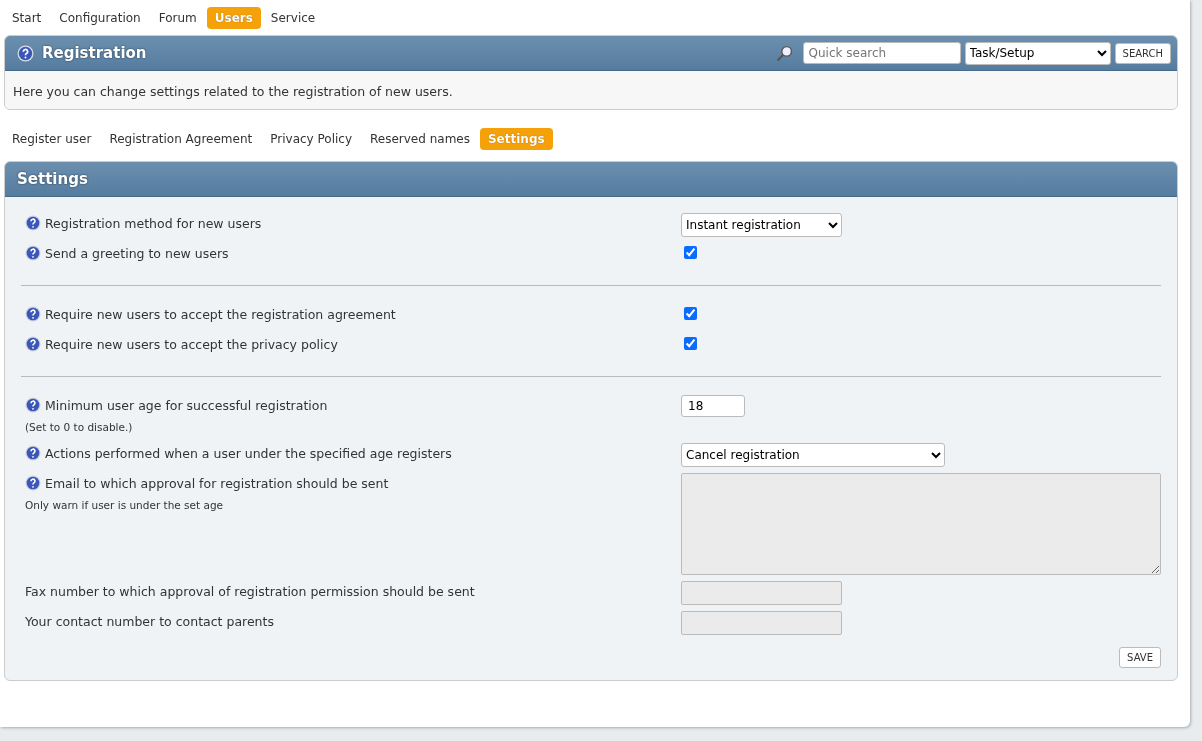  Describe the element at coordinates (100, 17) in the screenshot. I see `nav-tab: Configuration` at that location.